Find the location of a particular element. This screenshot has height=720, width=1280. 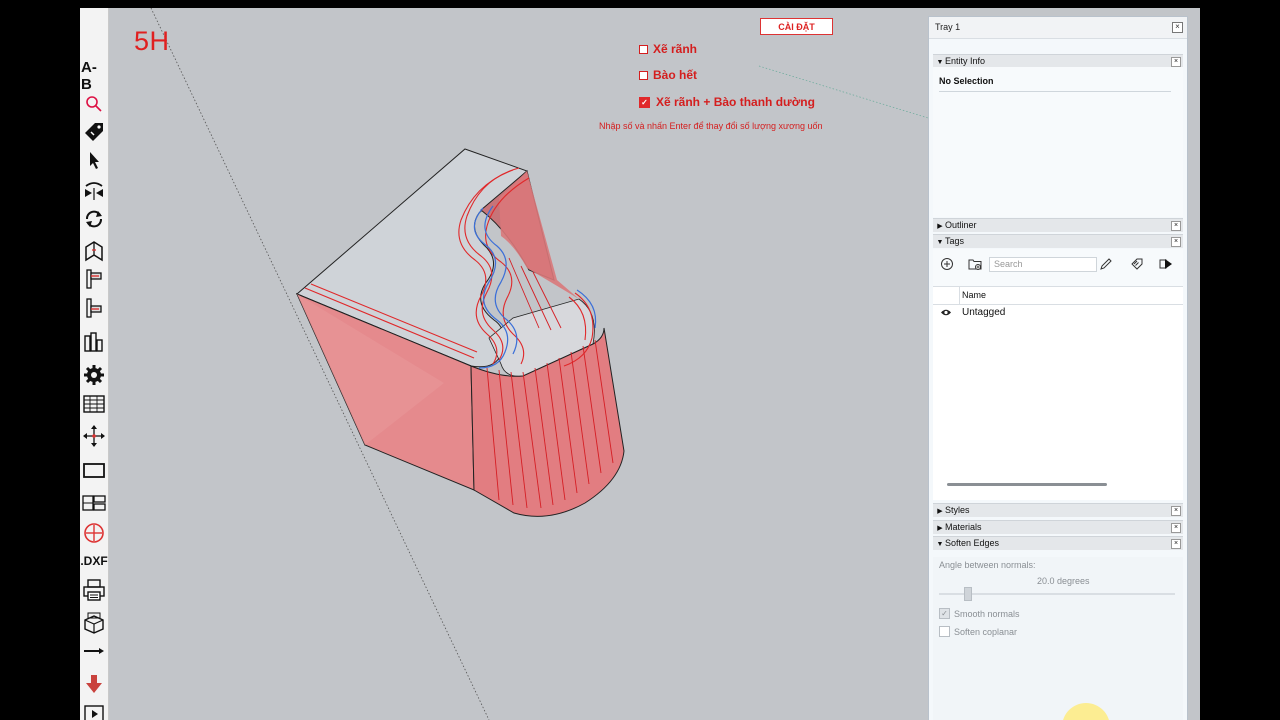

tray-title-bar: Tray 1 × is located at coordinates (1058, 28).